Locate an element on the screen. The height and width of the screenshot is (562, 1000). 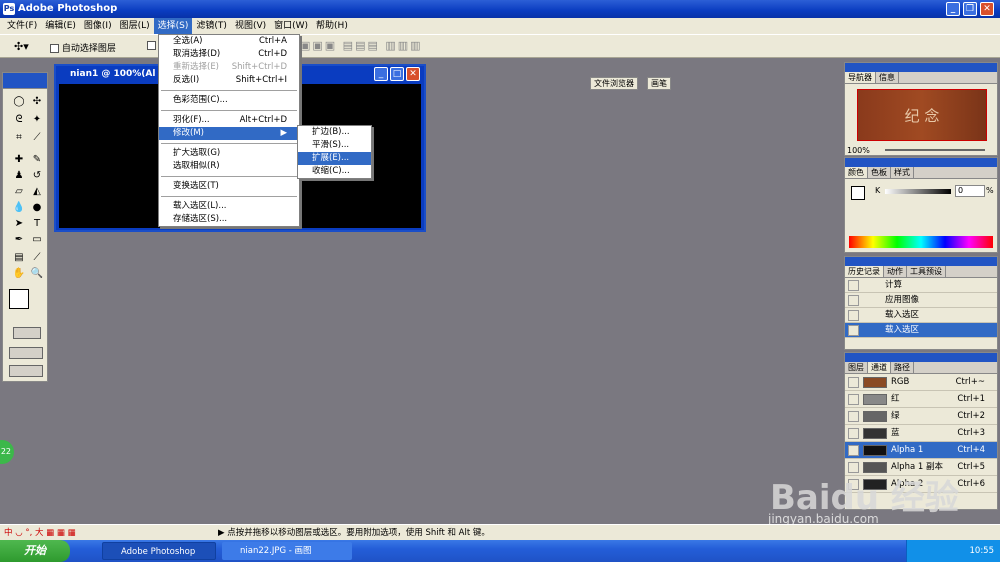
foreground-color-swatch is located at coordinates (19, 299).